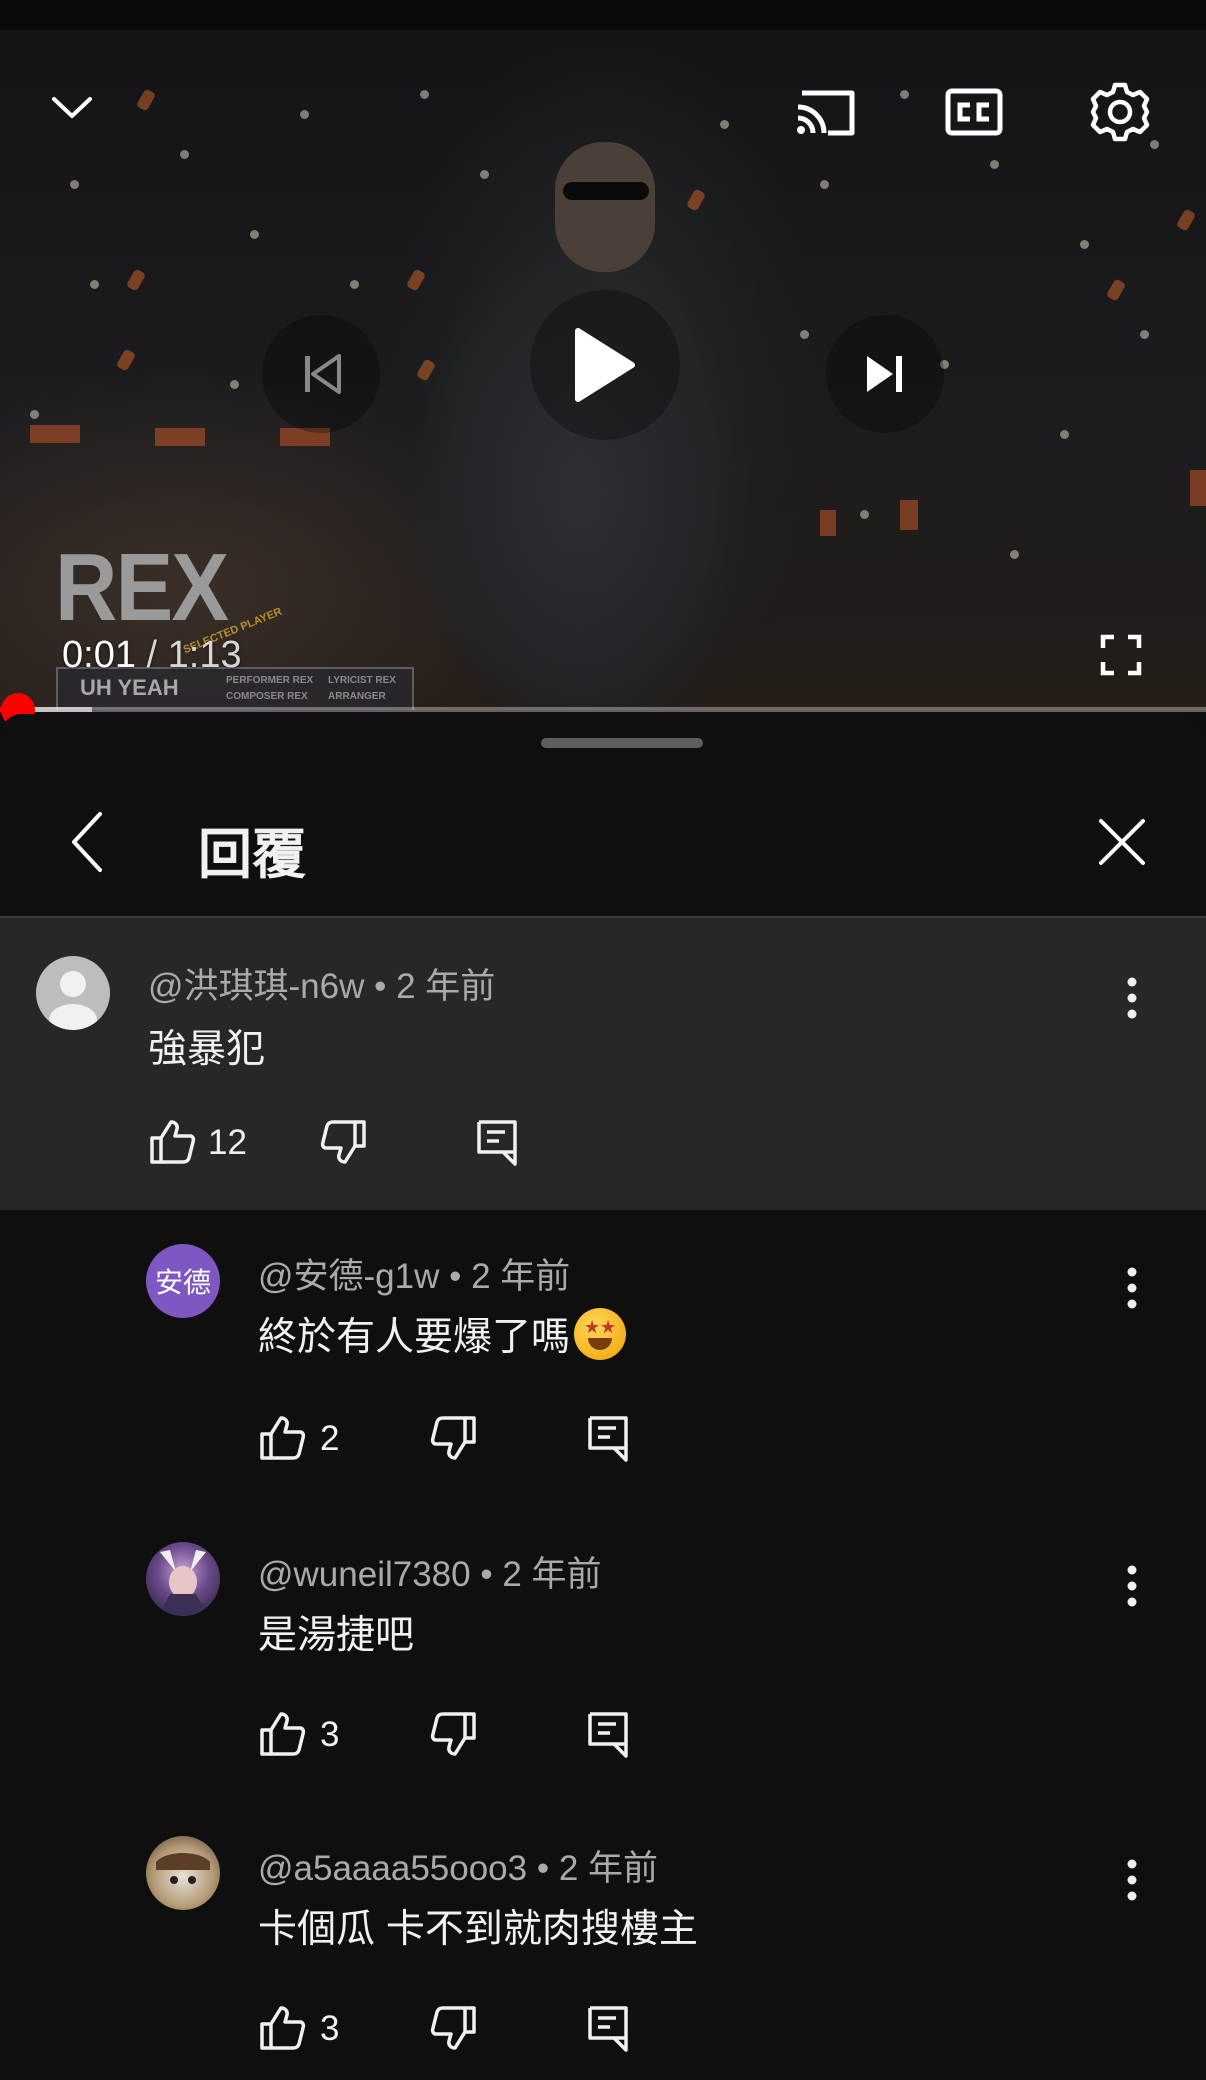  What do you see at coordinates (204, 655) in the screenshot?
I see `total-time: 1:13` at bounding box center [204, 655].